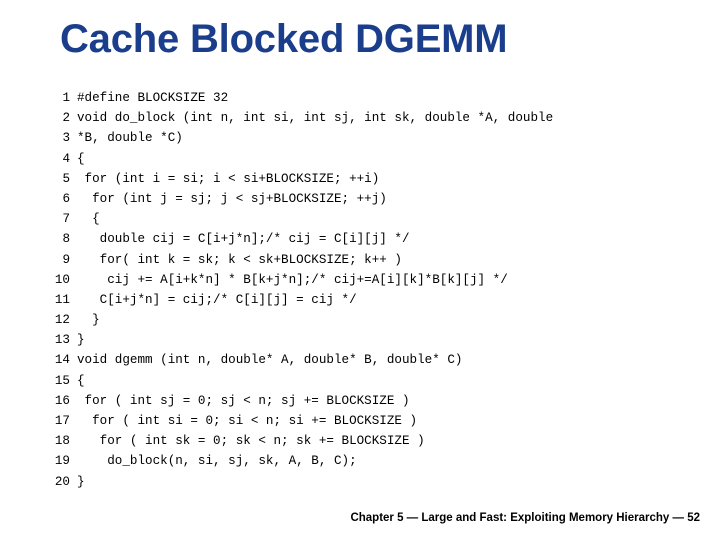 This screenshot has height=540, width=720. What do you see at coordinates (378, 320) in the screenshot?
I see `code-line: 12 }` at bounding box center [378, 320].